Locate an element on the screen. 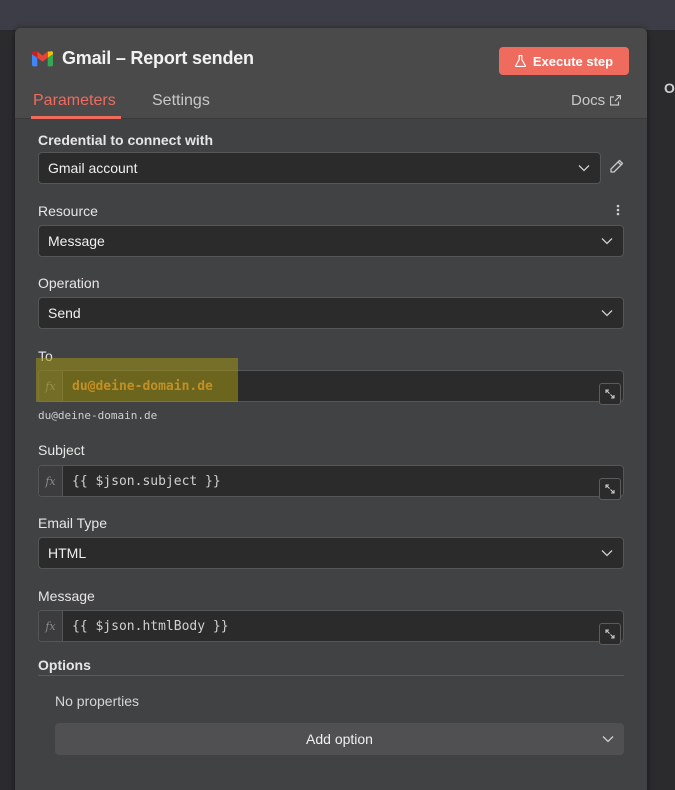  credential-value: Gmail account is located at coordinates (93, 168).